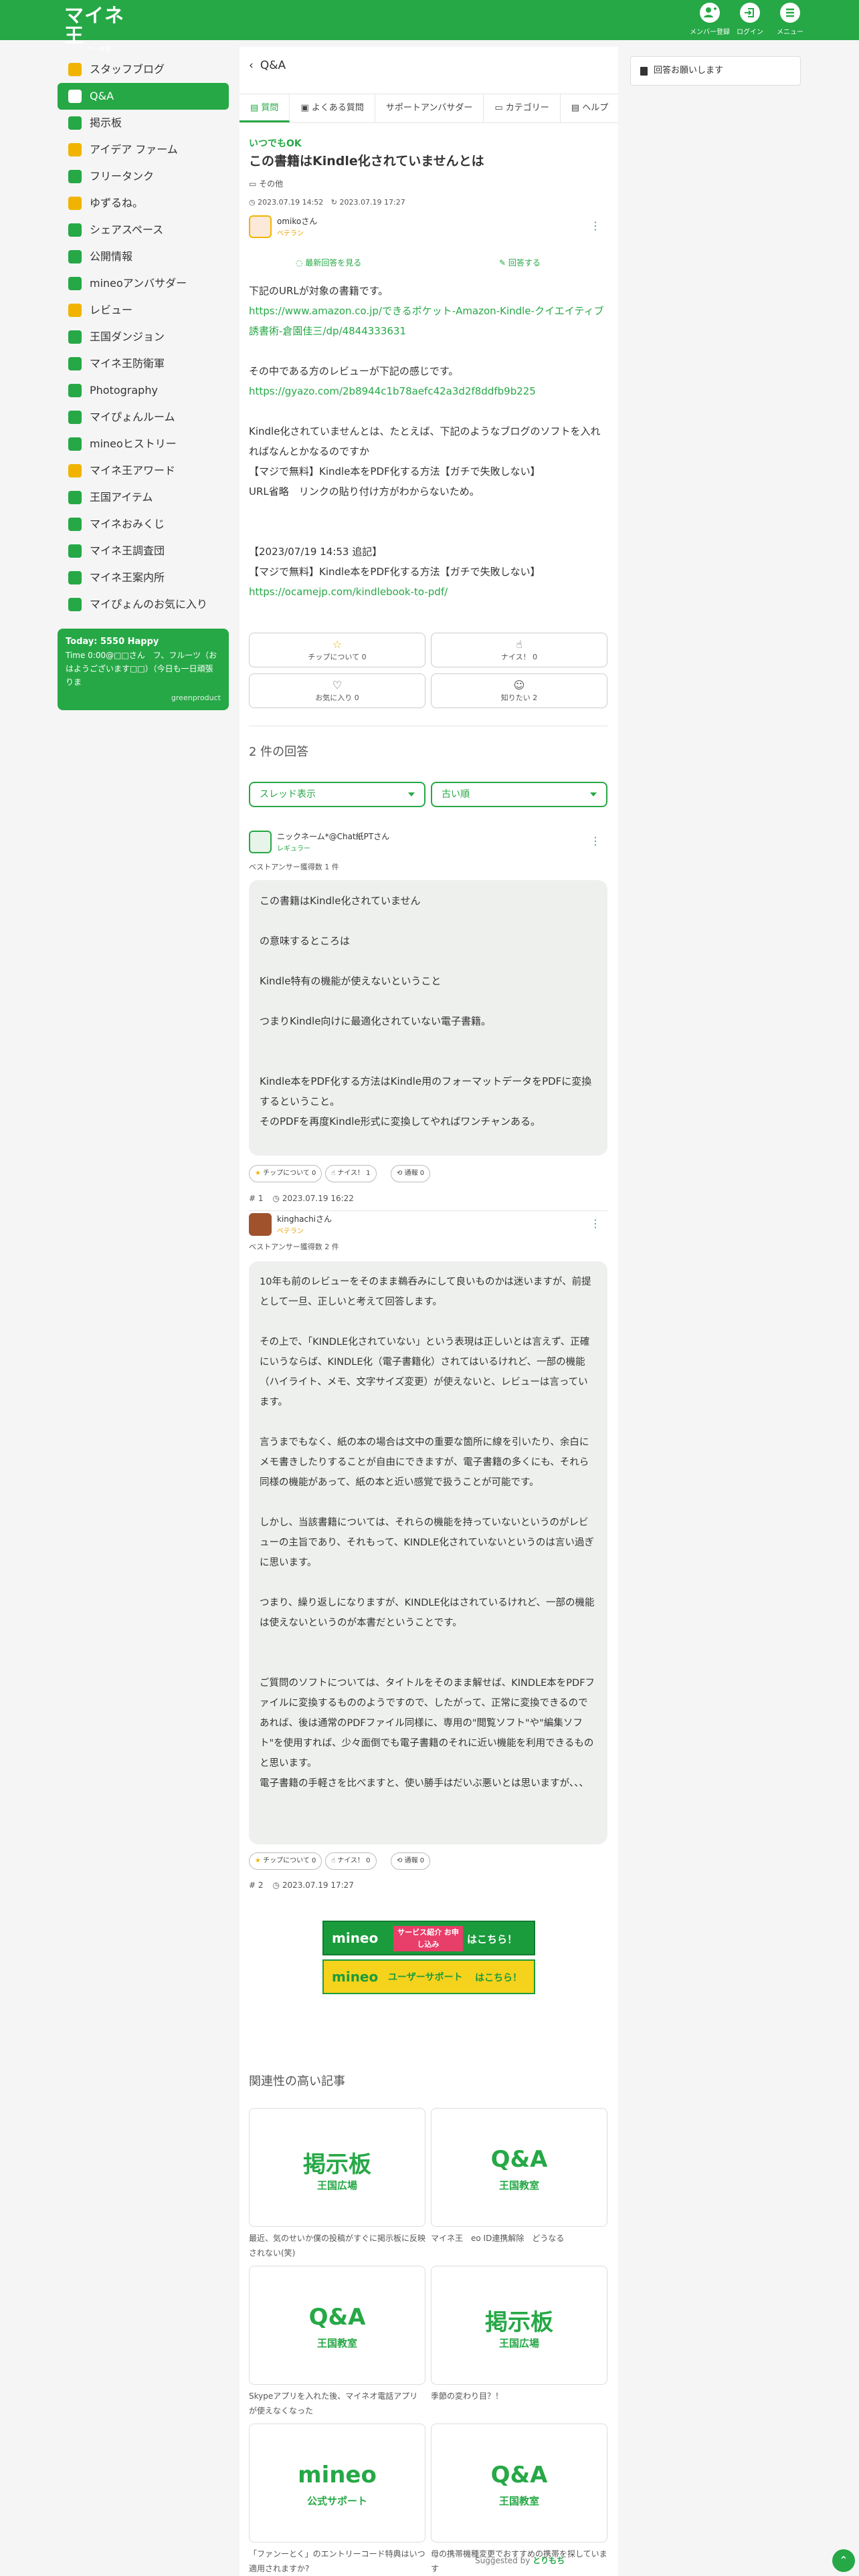 The width and height of the screenshot is (859, 2576). I want to click on qa-tabs: ▤ 質問 ▣ よくある質問 サポートアンバサダー ▭ カテゴリー ▤ ヘルプ, so click(429, 108).